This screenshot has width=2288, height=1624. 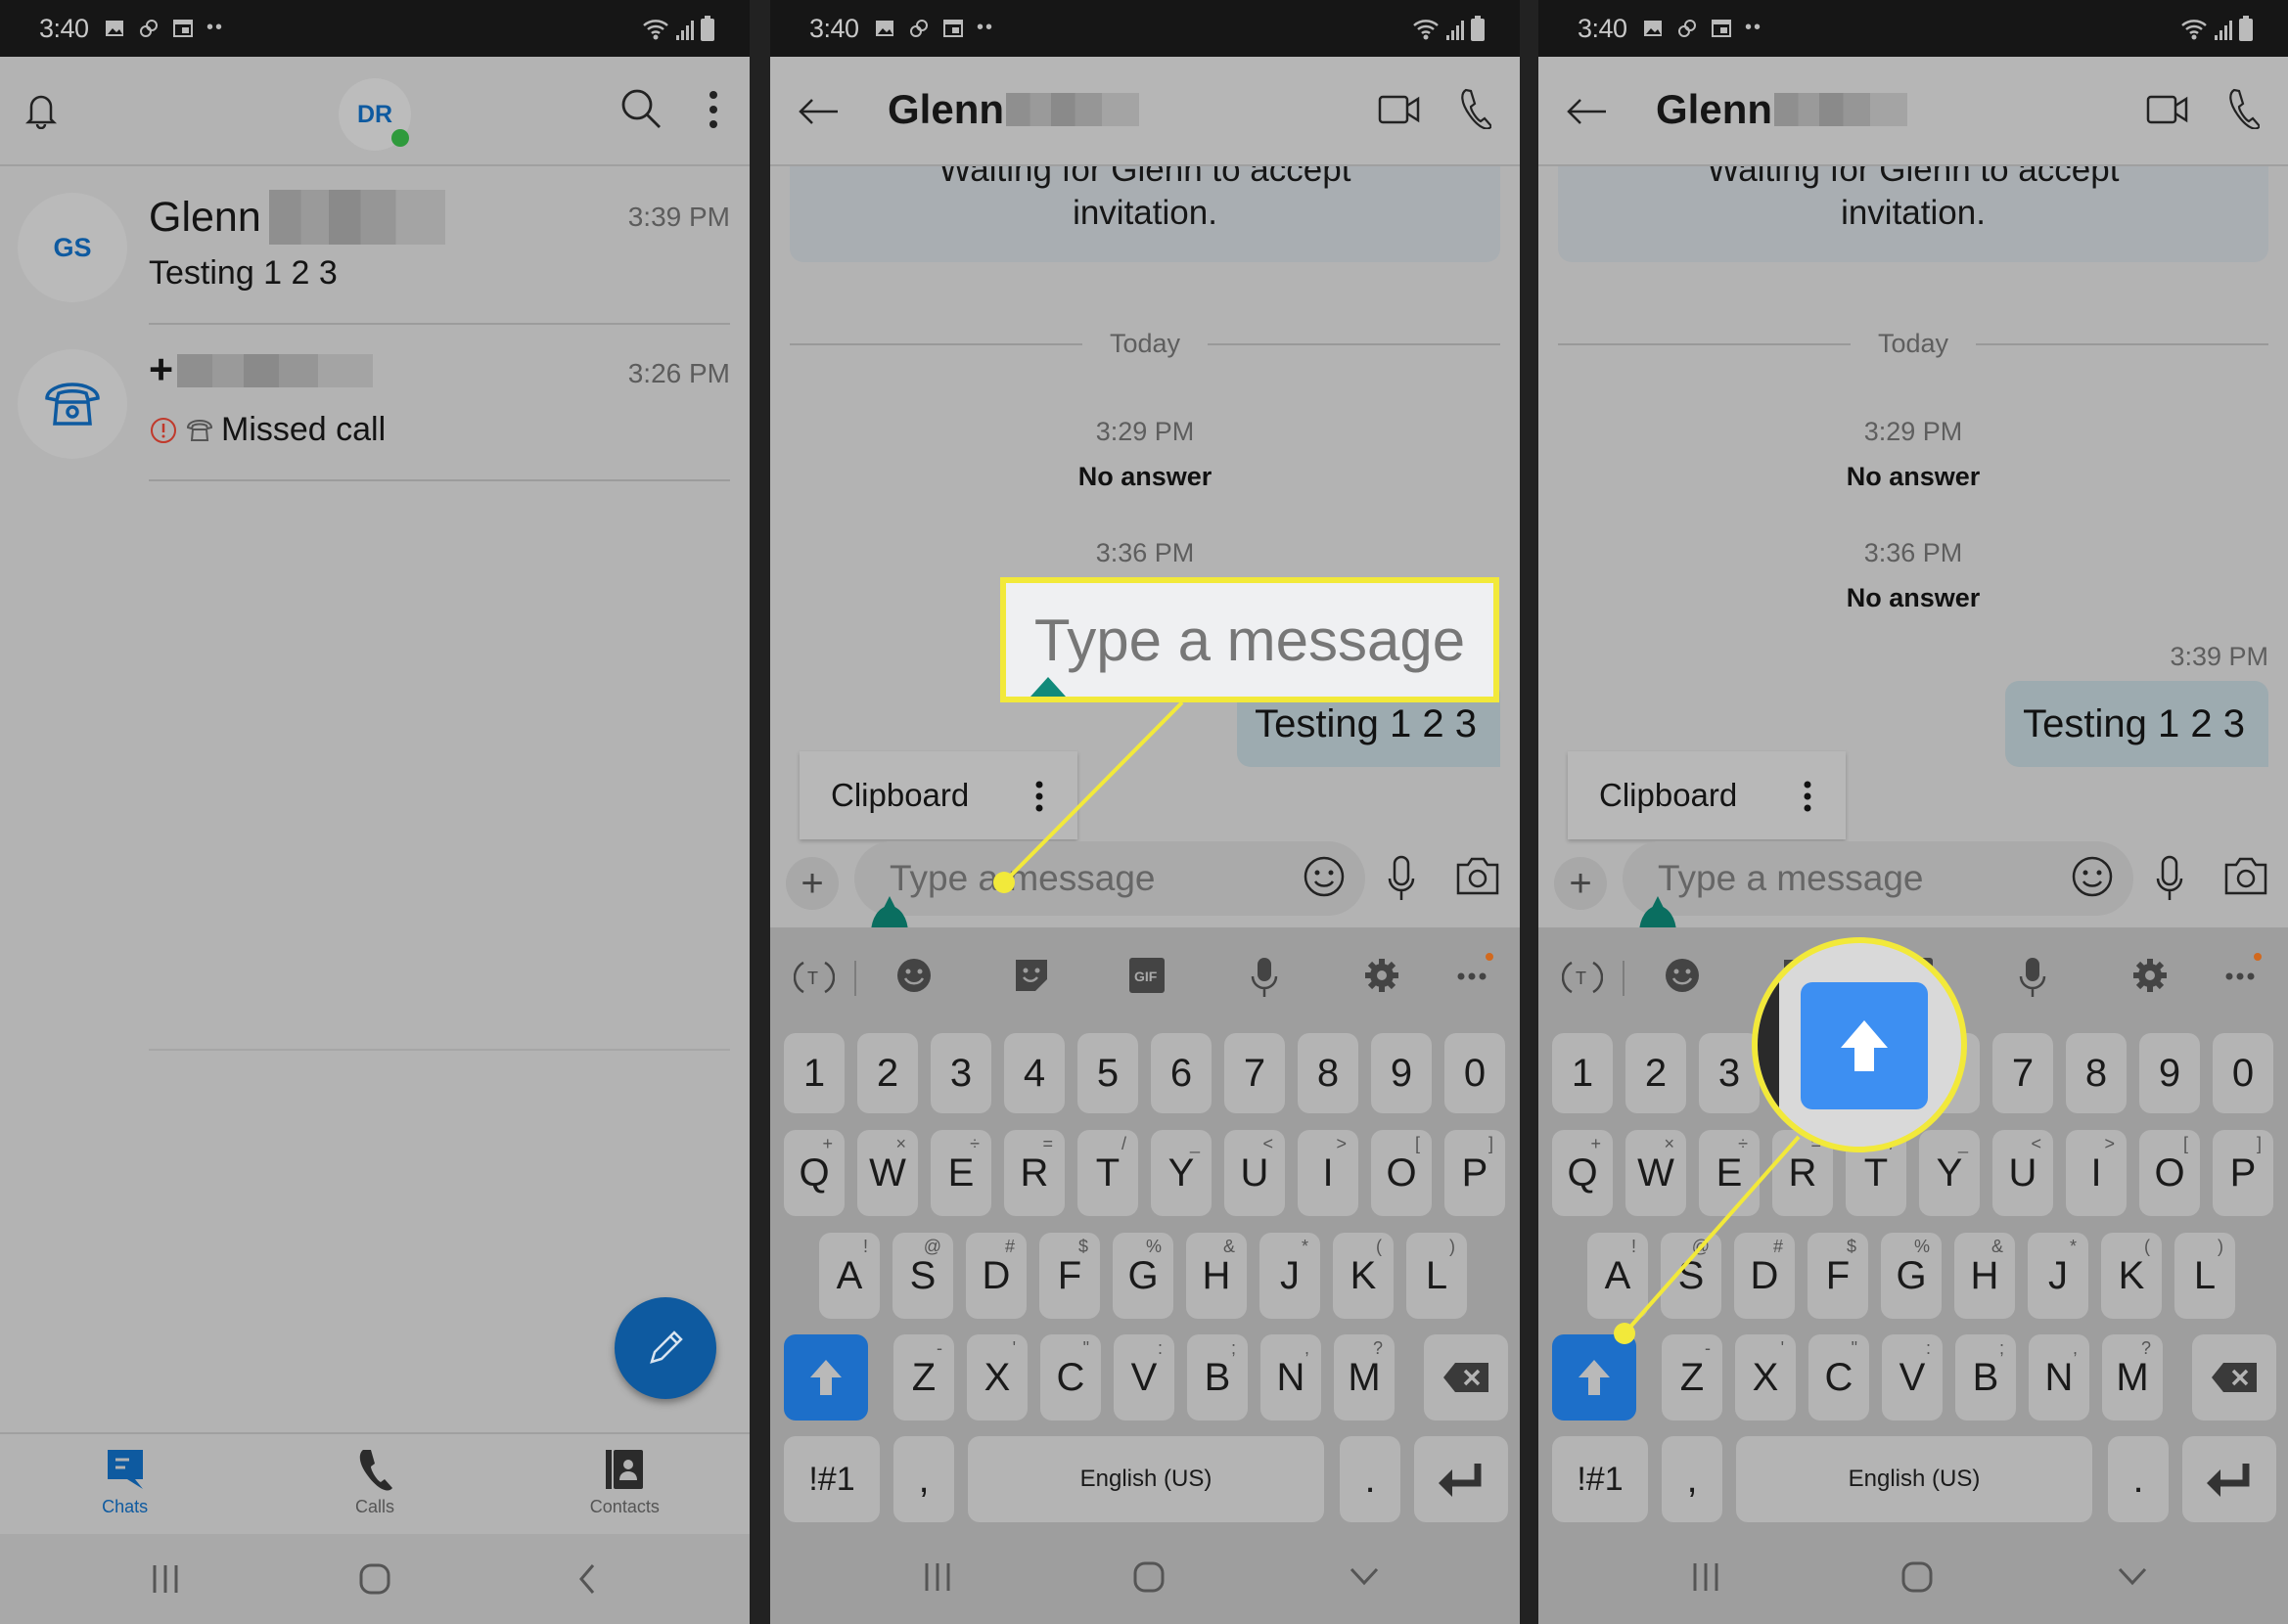 I want to click on key-6: 6, so click(x=1181, y=1073).